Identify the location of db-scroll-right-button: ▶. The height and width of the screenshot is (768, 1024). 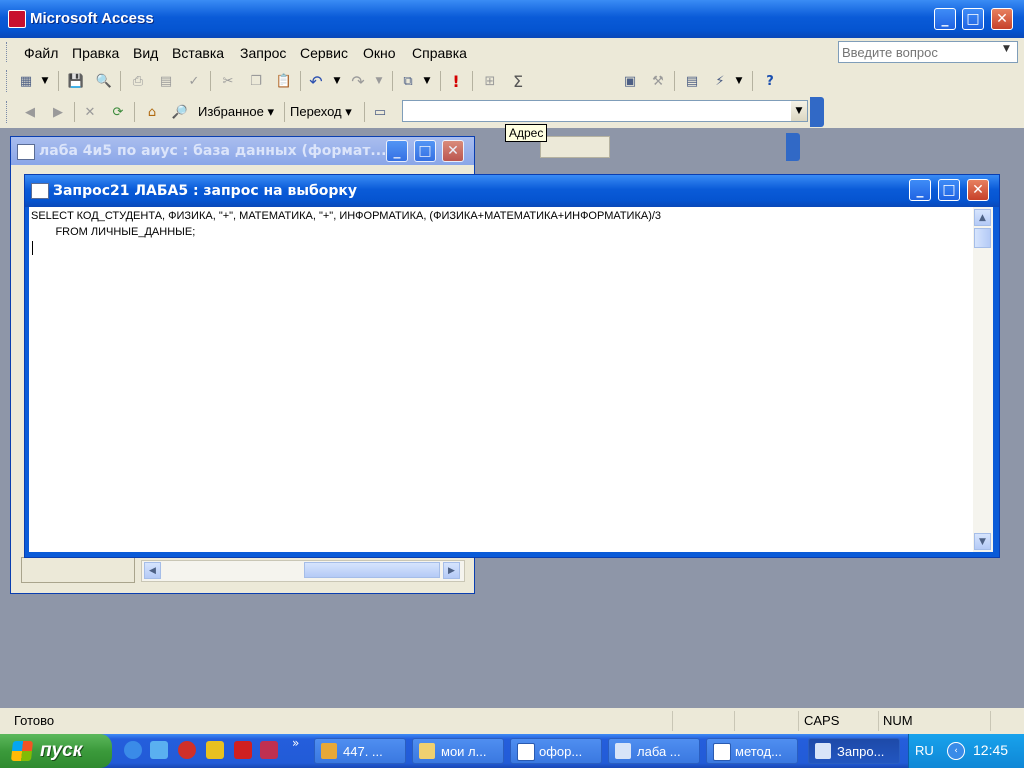
(451, 570).